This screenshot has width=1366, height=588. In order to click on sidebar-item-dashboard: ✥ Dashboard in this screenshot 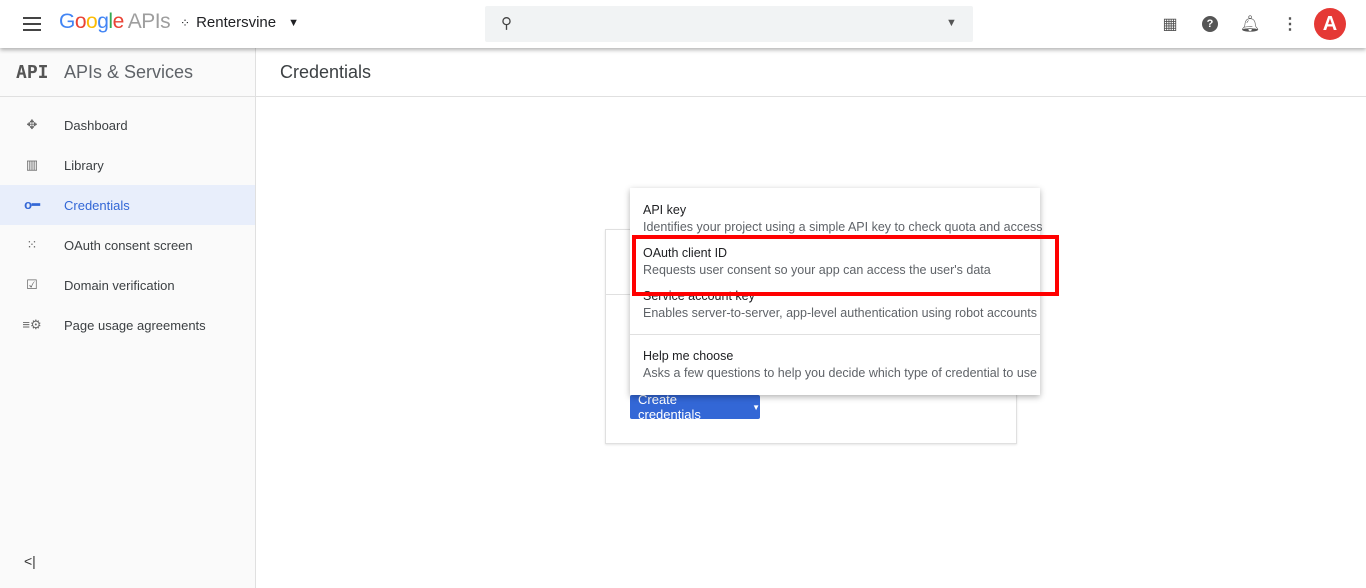, I will do `click(127, 125)`.